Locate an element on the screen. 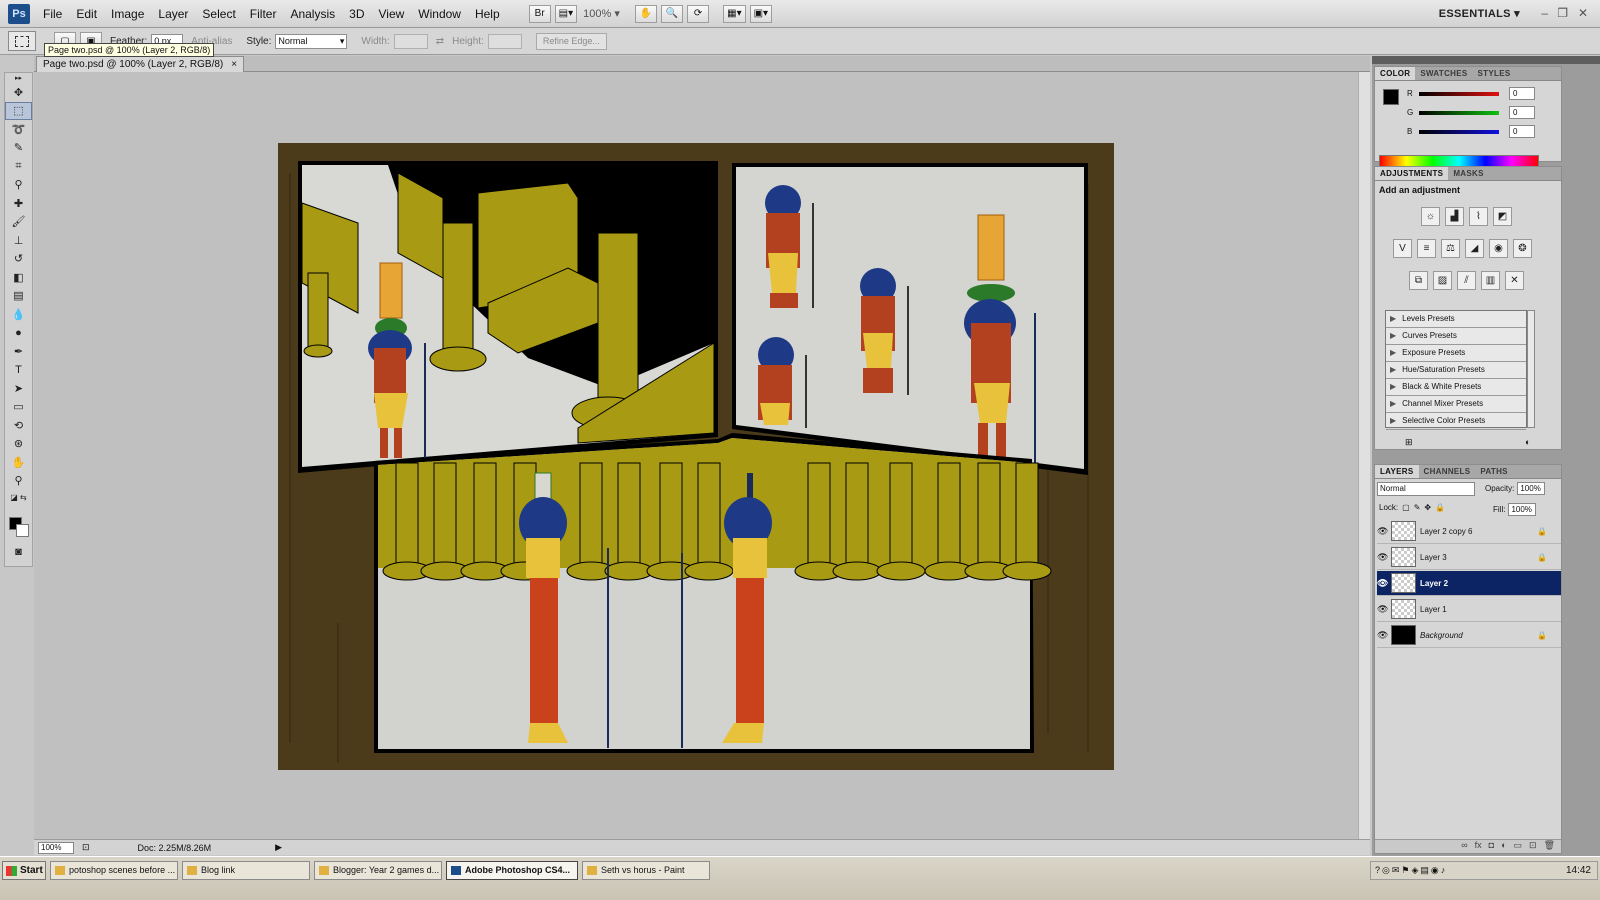 The width and height of the screenshot is (1600, 900). clone-stamp-icon: ⊥ is located at coordinates (18, 240).